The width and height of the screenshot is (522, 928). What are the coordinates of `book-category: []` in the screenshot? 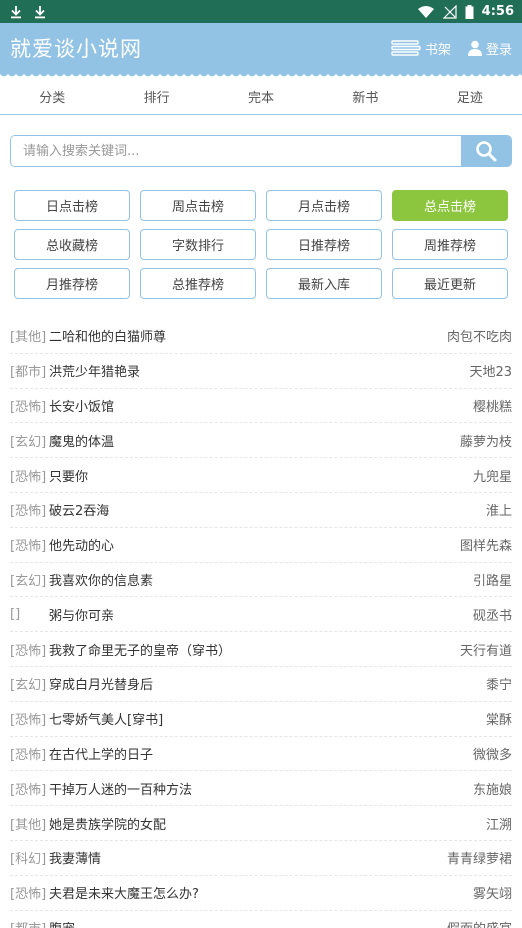 It's located at (15, 614).